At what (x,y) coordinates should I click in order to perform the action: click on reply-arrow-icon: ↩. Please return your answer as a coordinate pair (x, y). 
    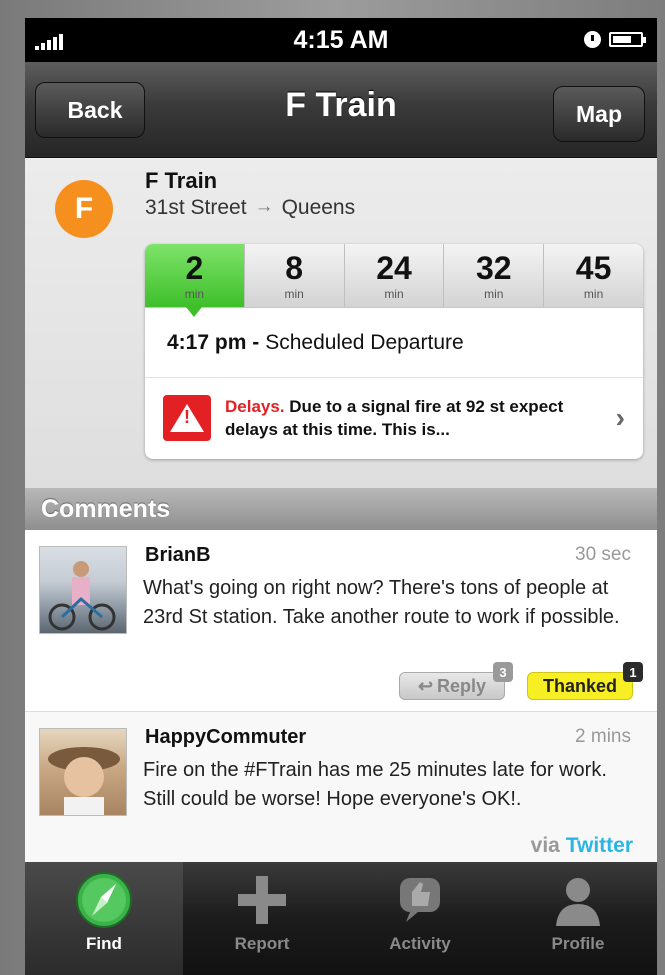
    Looking at the image, I should click on (425, 685).